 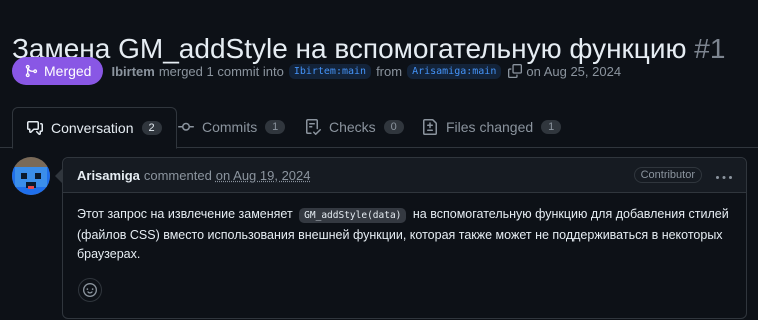 What do you see at coordinates (393, 127) in the screenshot?
I see `tab-checks-count: 0` at bounding box center [393, 127].